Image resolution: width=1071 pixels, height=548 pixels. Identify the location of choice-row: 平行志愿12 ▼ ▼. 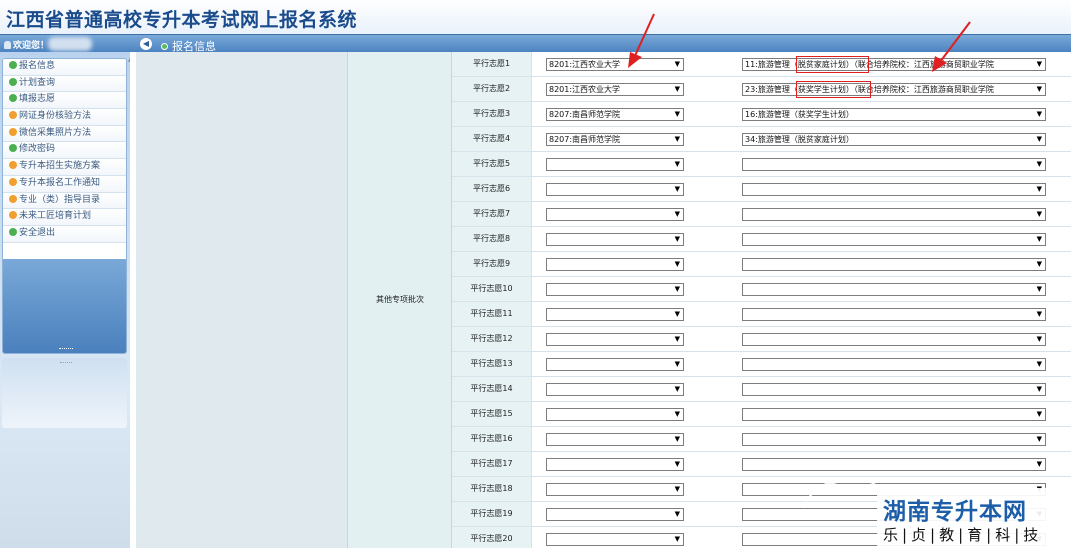
(761, 339).